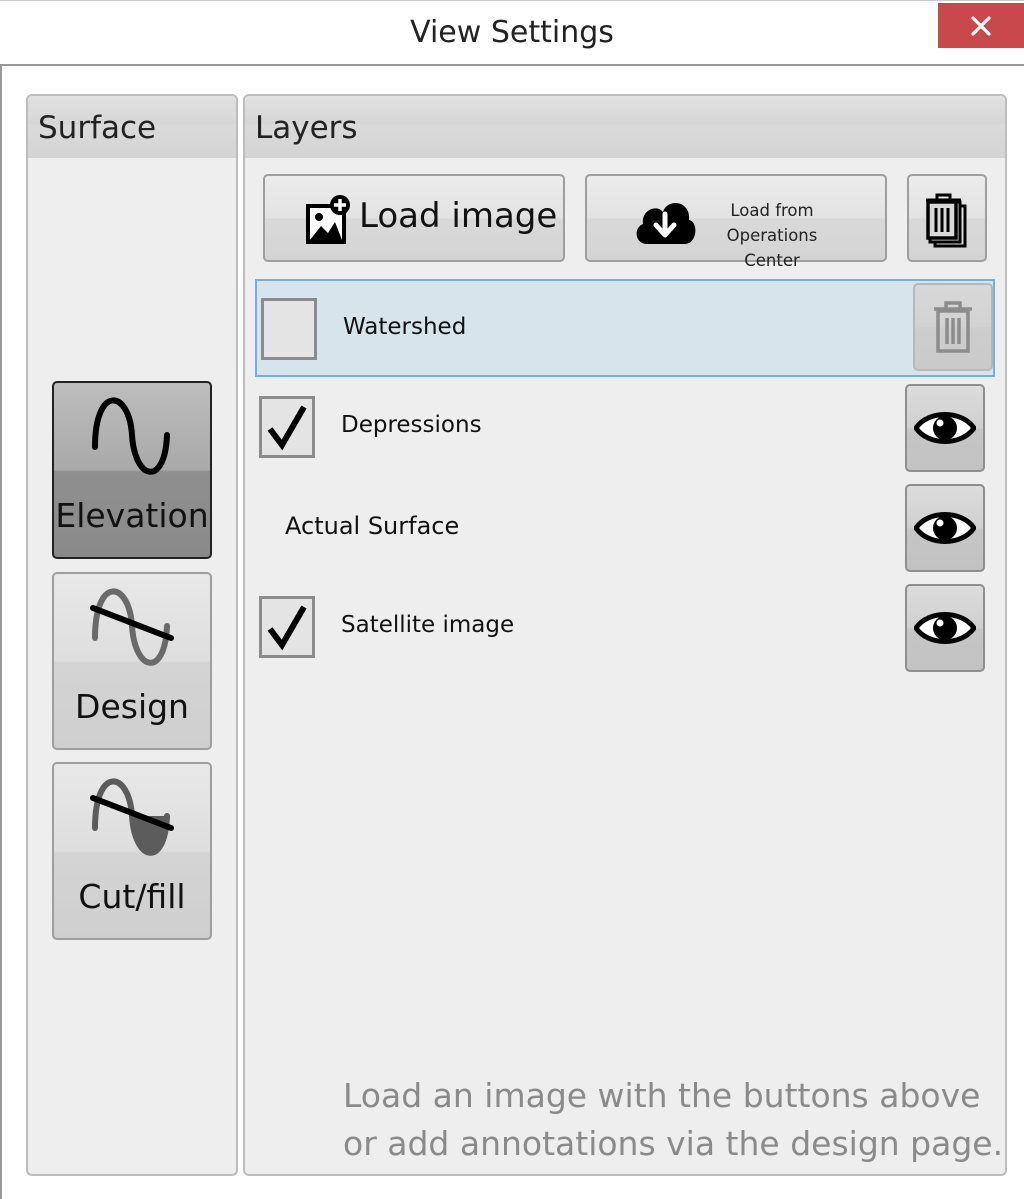  Describe the element at coordinates (625, 127) in the screenshot. I see `layers-header: Layers` at that location.